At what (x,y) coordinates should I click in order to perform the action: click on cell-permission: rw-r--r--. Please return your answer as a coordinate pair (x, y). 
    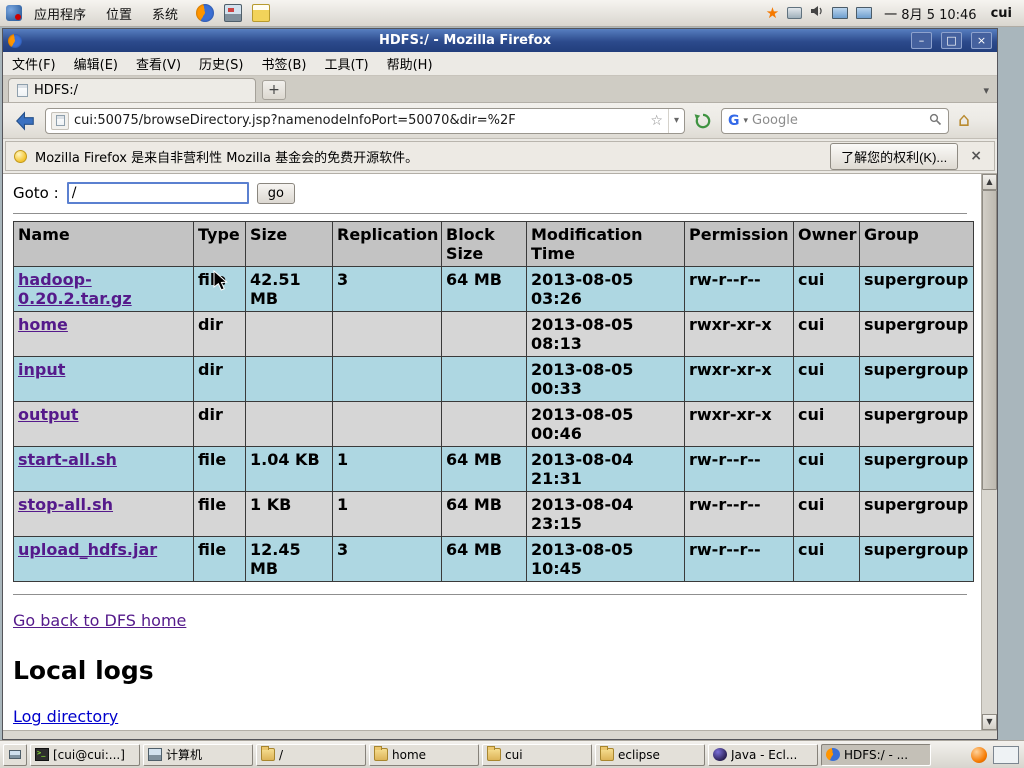
    Looking at the image, I should click on (739, 469).